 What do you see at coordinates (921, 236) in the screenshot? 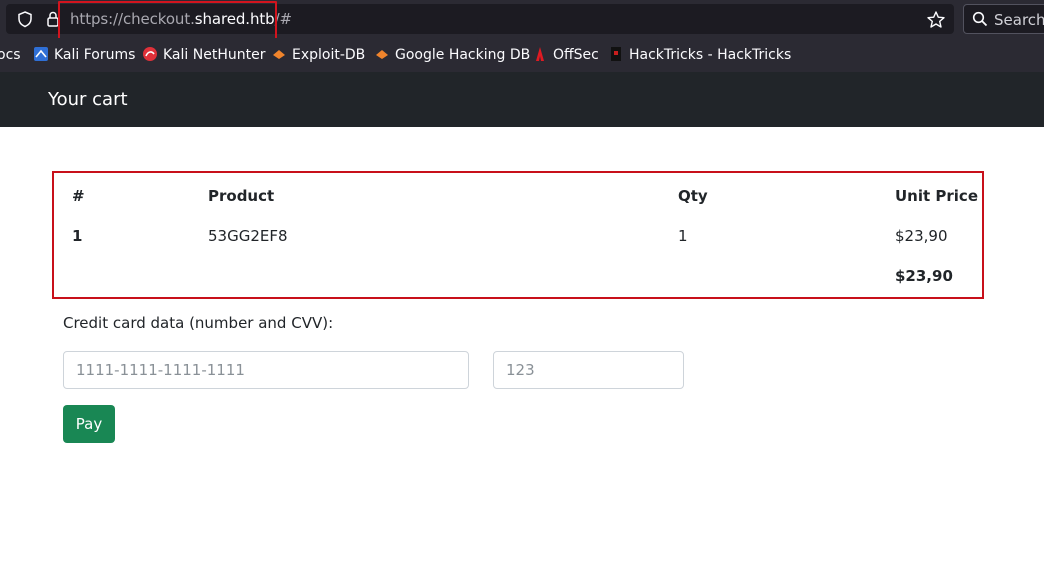
I see `row-unit-price: $23,90` at bounding box center [921, 236].